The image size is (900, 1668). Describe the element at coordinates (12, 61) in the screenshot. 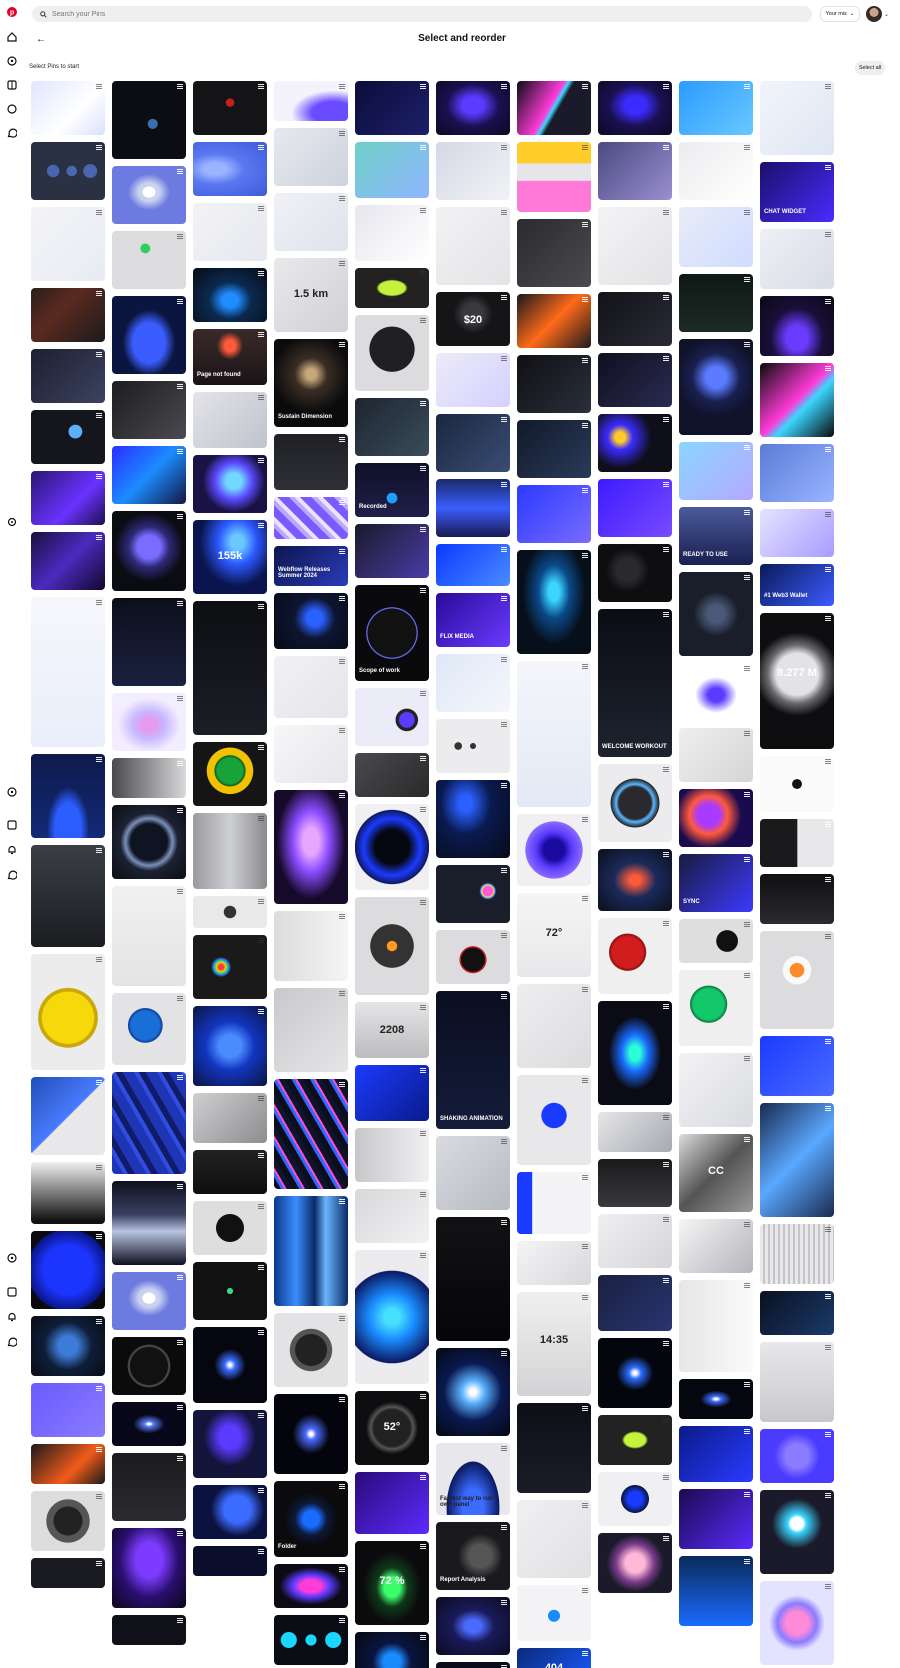

I see `explore-icon` at that location.